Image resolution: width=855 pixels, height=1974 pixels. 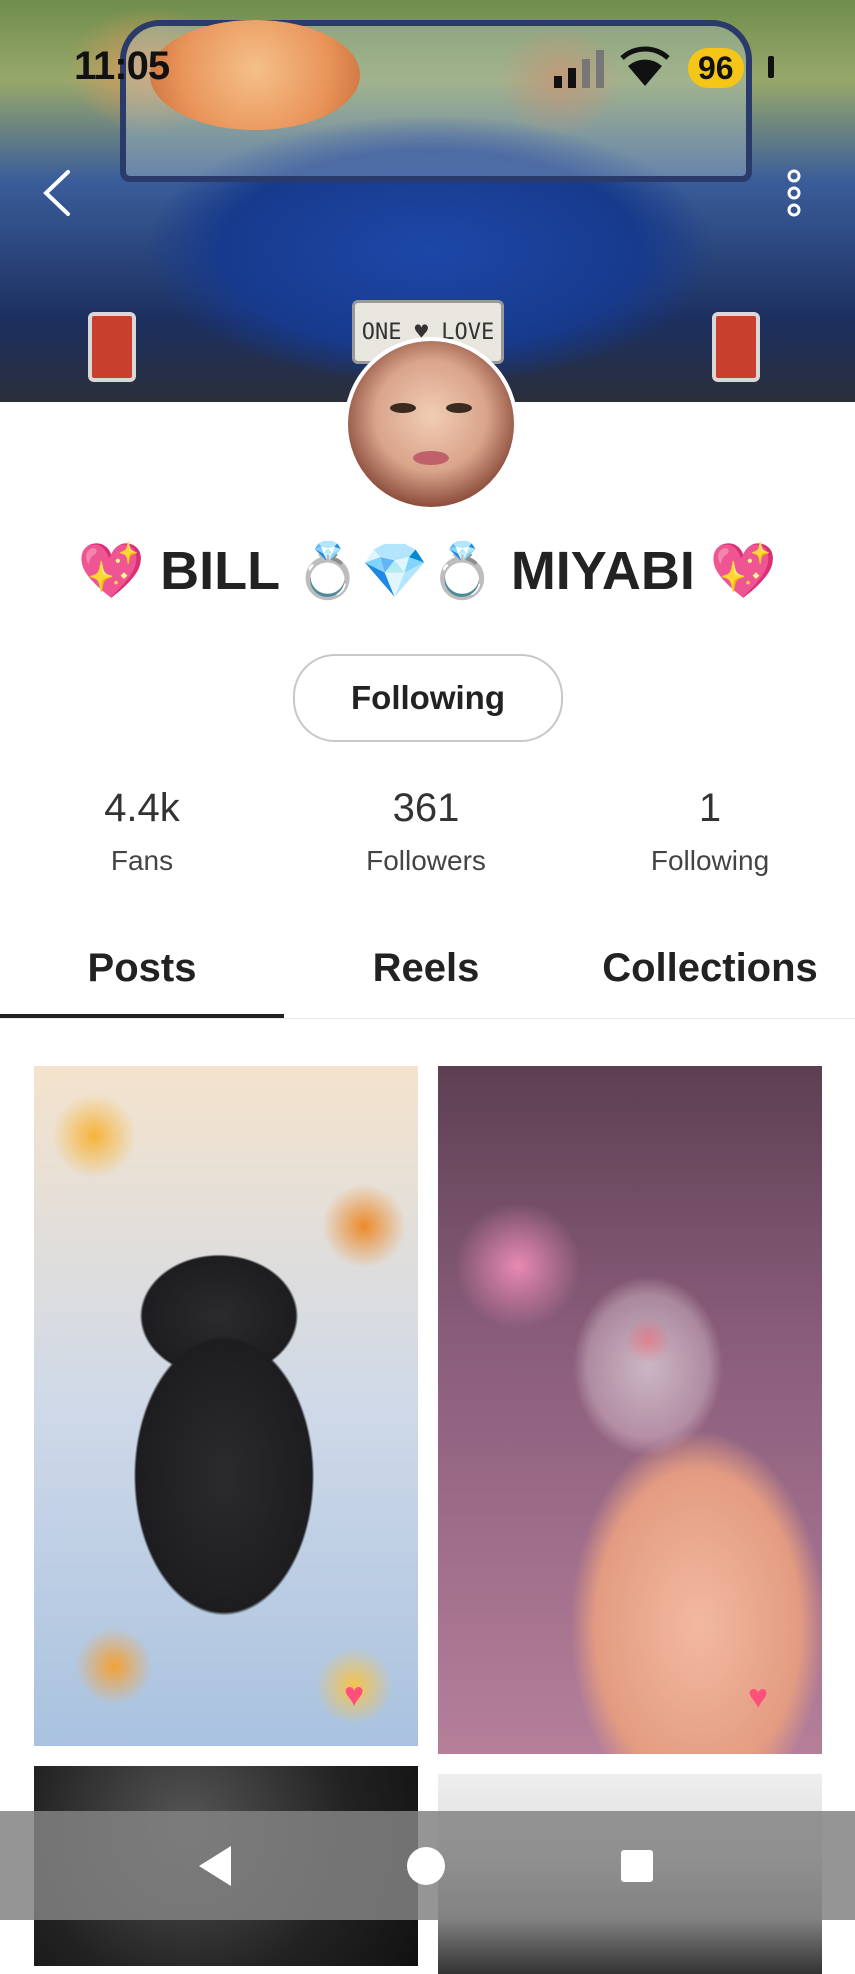 I want to click on signal-icon, so click(x=579, y=69).